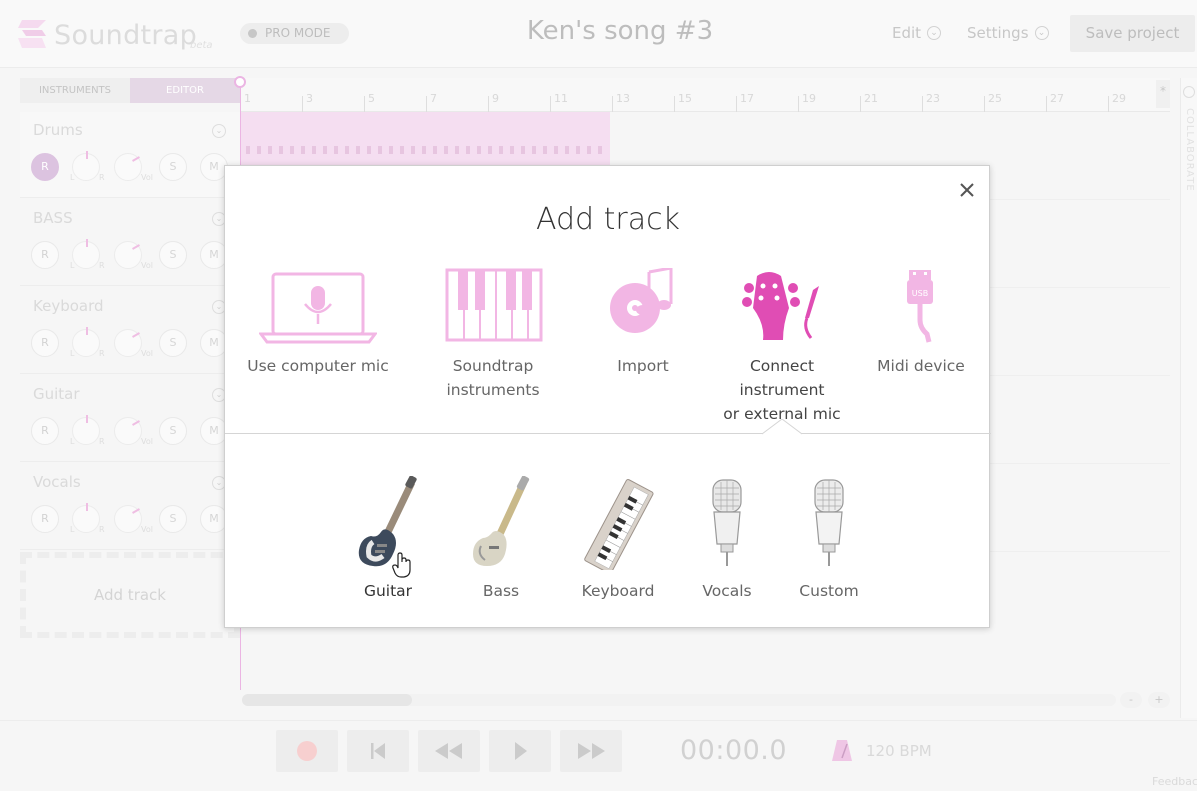 This screenshot has width=1197, height=791. Describe the element at coordinates (318, 366) in the screenshot. I see `option-label: Use computer mic` at that location.